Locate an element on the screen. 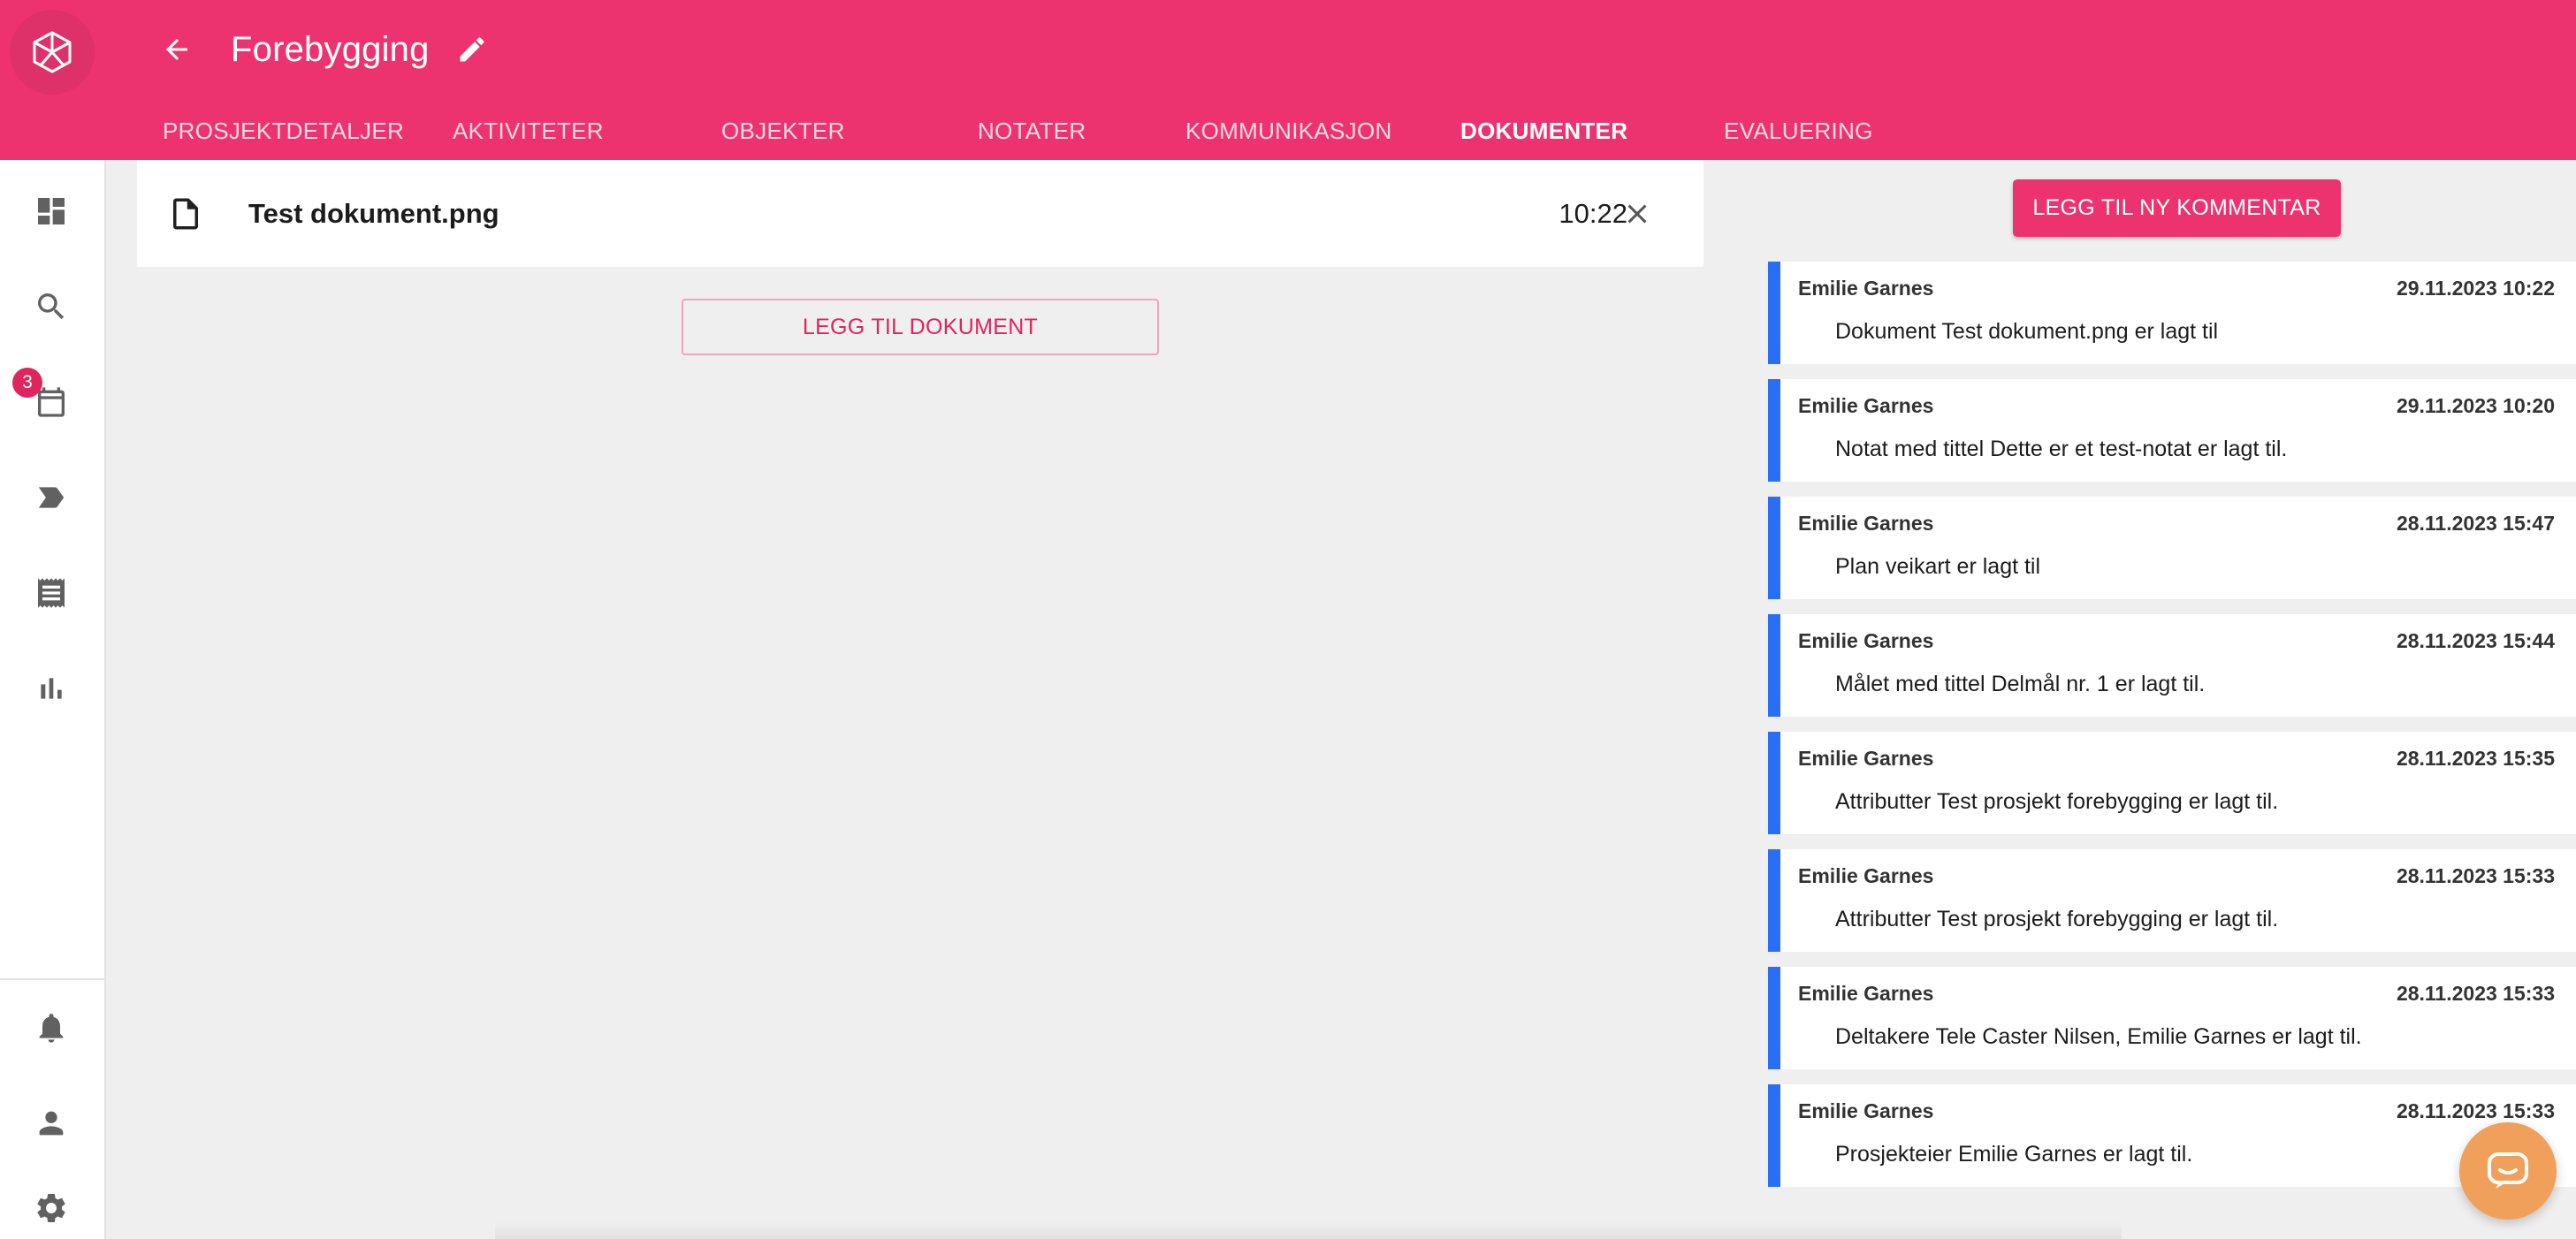 The image size is (2576, 1239). tab-evaluering: EVALUERING is located at coordinates (1798, 132).